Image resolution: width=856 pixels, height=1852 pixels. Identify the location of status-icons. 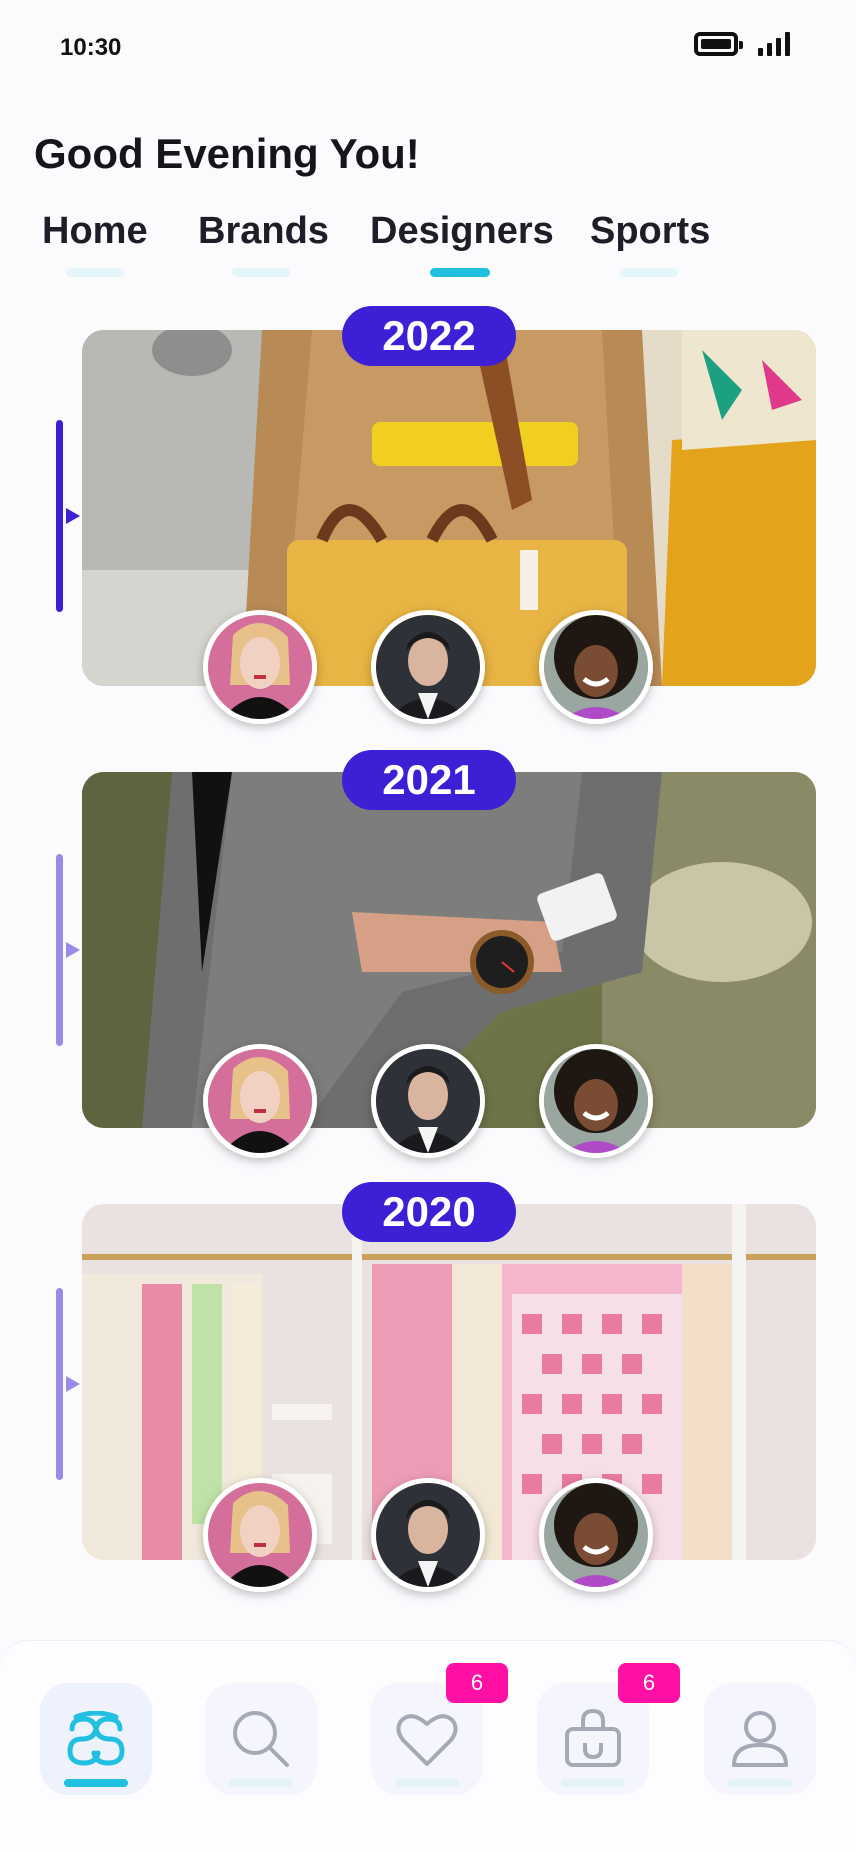
(742, 44).